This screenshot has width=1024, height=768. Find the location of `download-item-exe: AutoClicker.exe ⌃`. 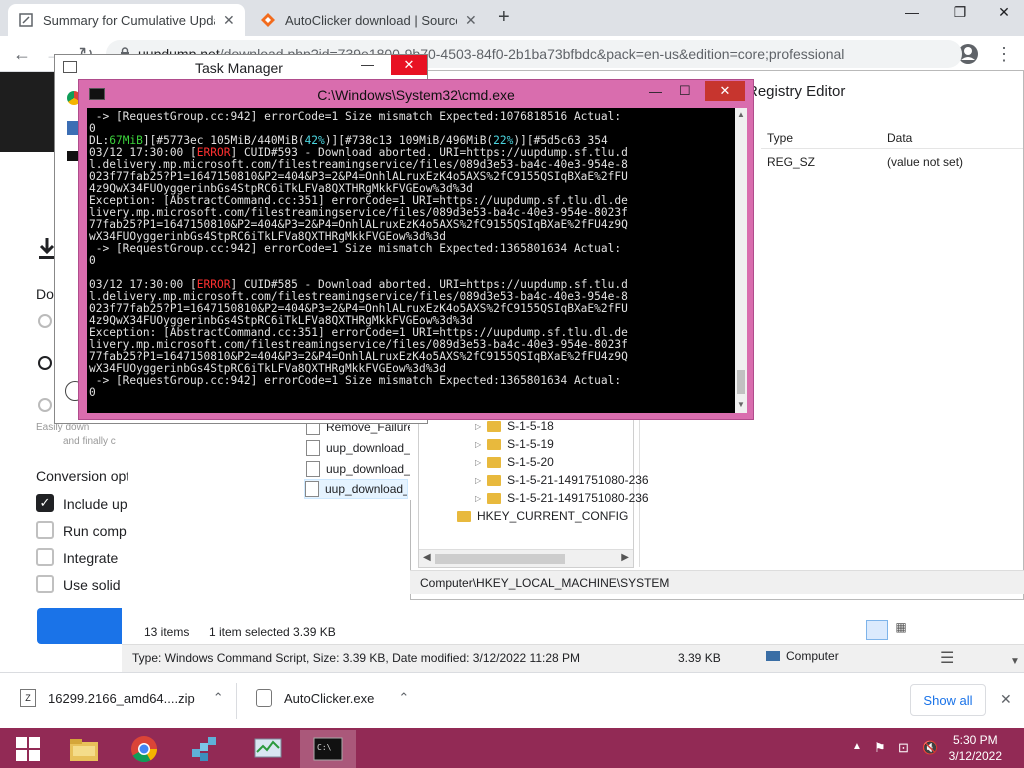

download-item-exe: AutoClicker.exe ⌃ is located at coordinates (332, 698).